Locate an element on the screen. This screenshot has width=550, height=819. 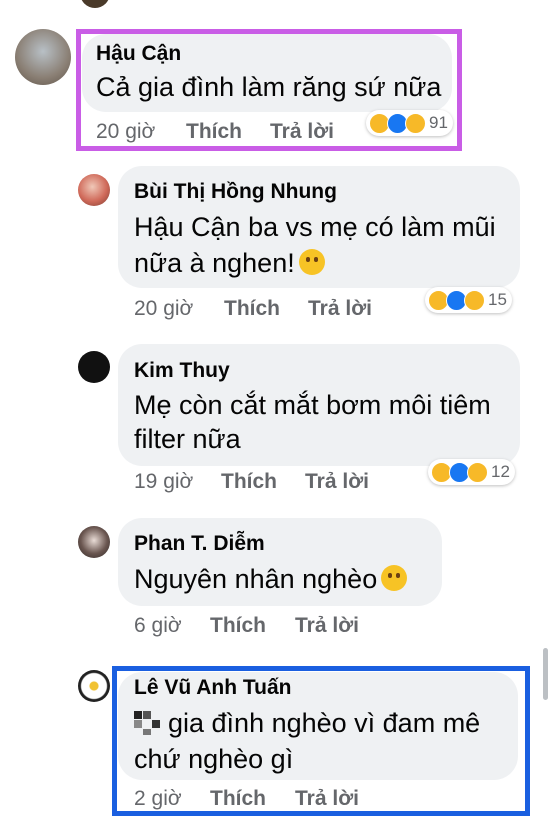
comment-text: filter nữa is located at coordinates (187, 439).